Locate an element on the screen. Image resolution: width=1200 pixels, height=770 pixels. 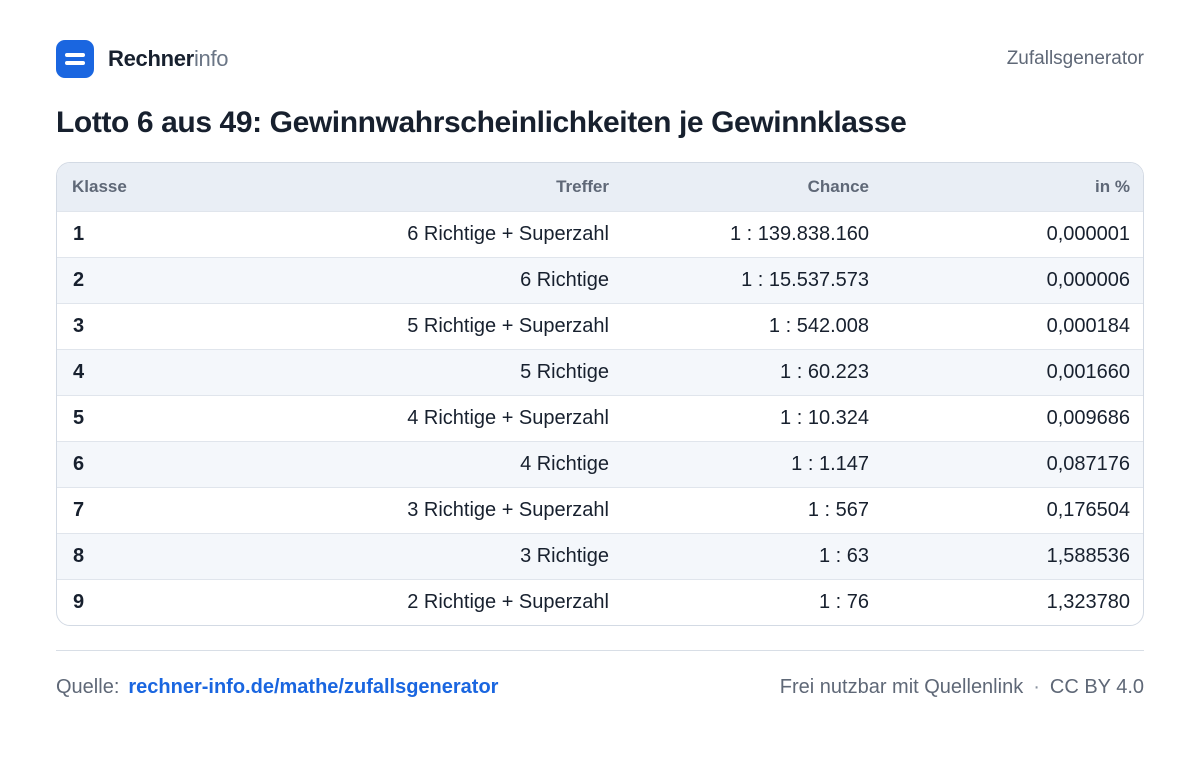
cell-prozent: 0,087176 is located at coordinates (1088, 463).